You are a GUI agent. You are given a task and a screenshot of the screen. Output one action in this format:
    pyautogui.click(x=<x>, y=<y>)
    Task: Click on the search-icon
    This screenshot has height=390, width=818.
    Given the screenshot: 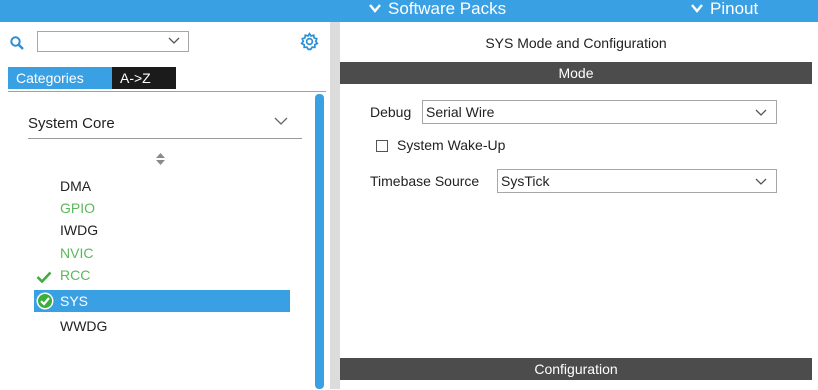 What is the action you would take?
    pyautogui.click(x=17, y=43)
    